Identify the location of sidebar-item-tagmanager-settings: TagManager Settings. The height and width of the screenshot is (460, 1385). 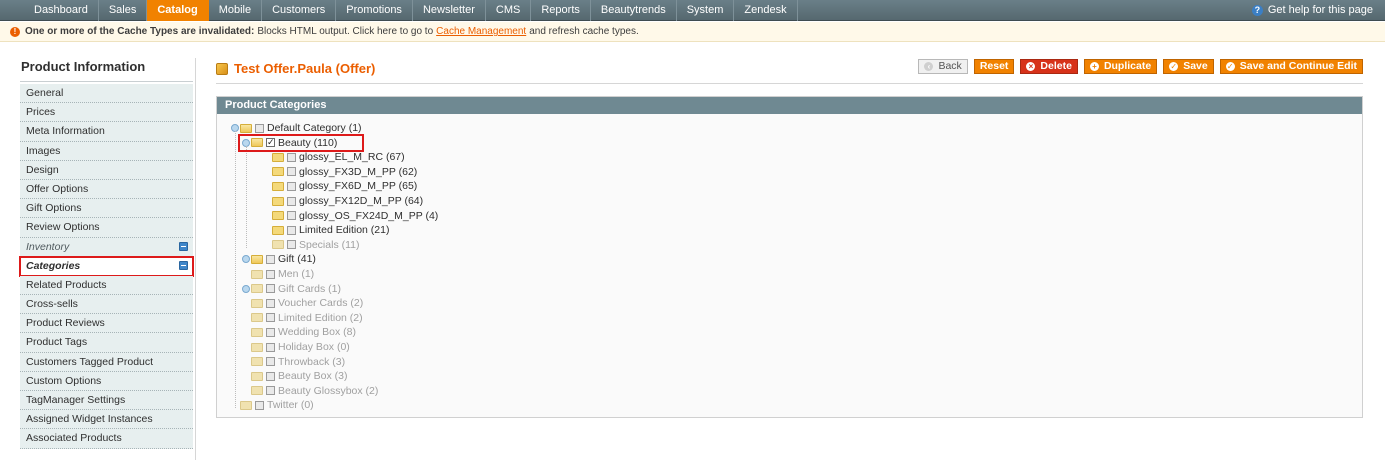
(106, 401).